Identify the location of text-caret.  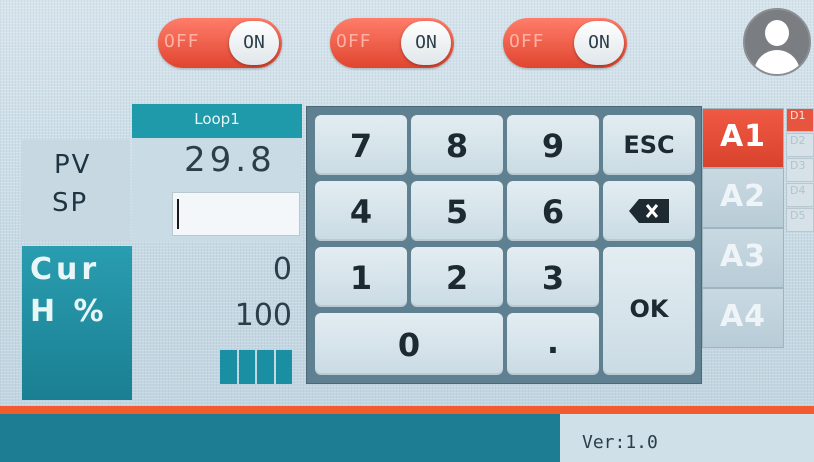
(178, 214).